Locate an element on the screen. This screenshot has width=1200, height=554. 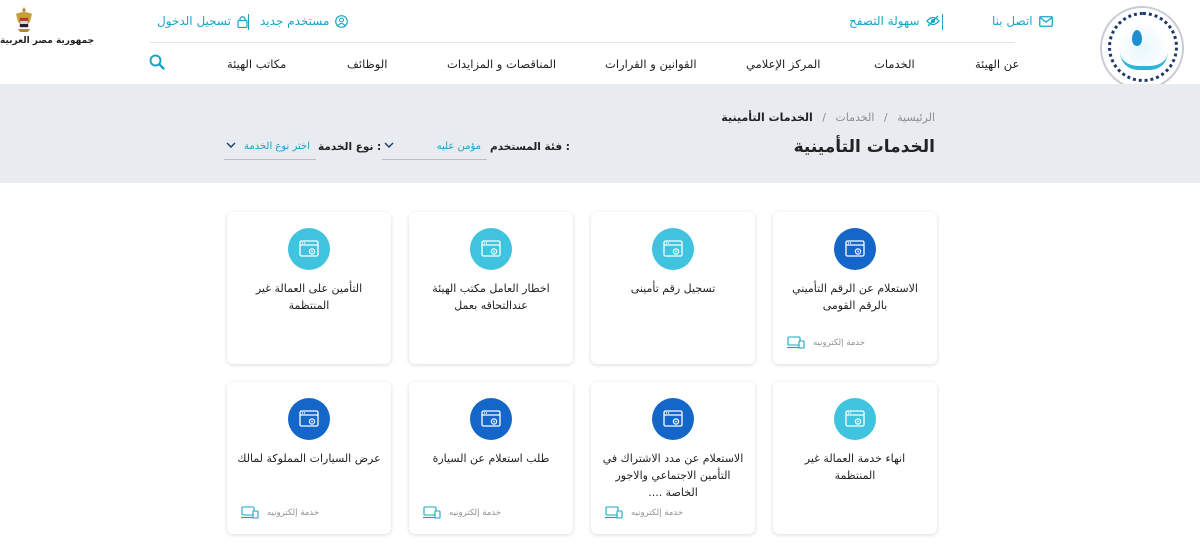
service-type-select: اختر نوع الخدمة is located at coordinates (270, 147).